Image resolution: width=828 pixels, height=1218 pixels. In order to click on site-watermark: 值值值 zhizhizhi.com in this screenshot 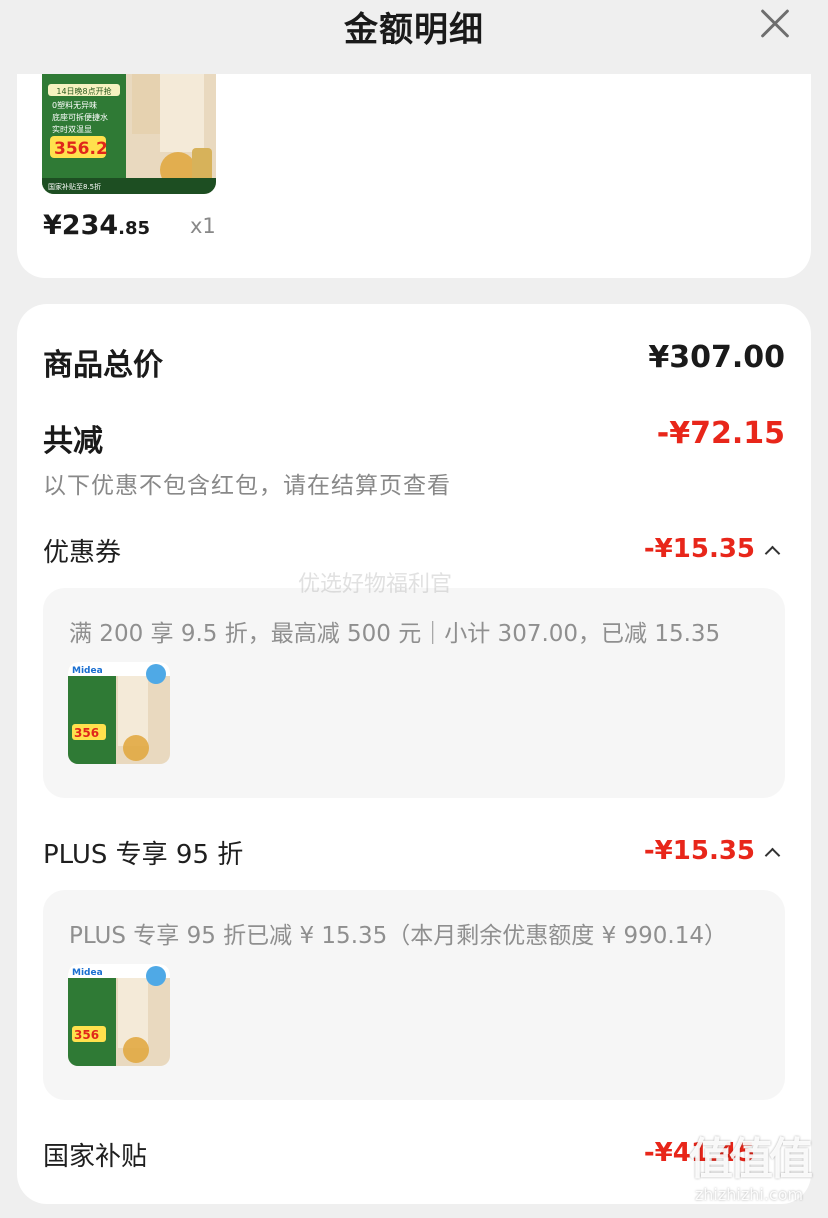, I will do `click(749, 1174)`.